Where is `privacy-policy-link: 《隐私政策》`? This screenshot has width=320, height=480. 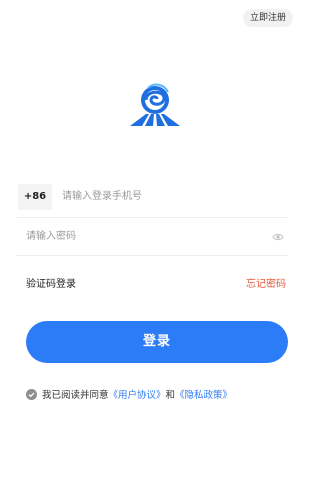
privacy-policy-link: 《隐私政策》 is located at coordinates (203, 395).